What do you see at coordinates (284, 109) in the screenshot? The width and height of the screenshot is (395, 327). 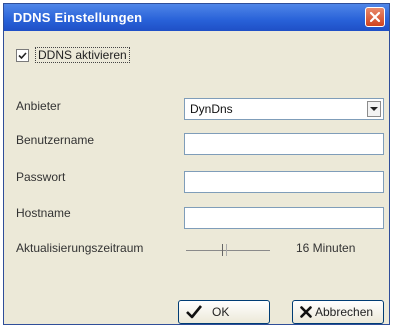 I see `provider-select: DynDns` at bounding box center [284, 109].